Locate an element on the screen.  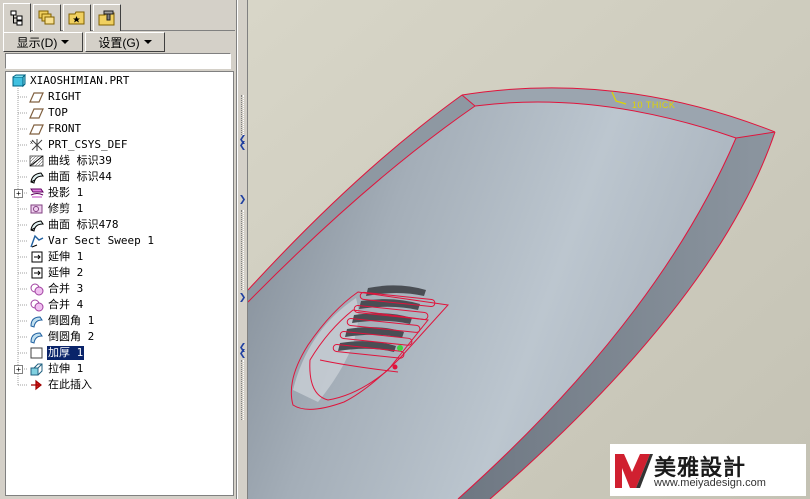
sweep-icon is located at coordinates (36, 241).